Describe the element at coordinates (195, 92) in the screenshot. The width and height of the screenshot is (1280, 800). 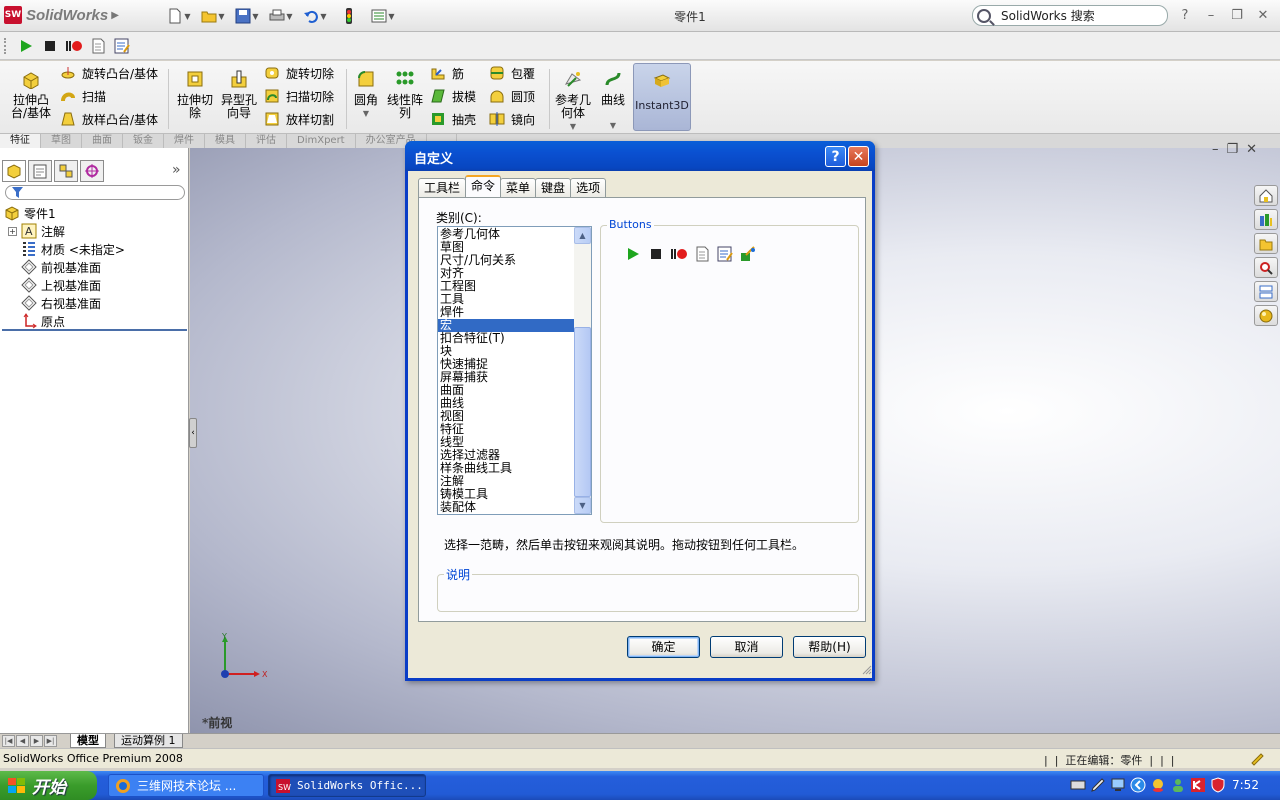
I see `extrude-cut-button: 拉伸切 除` at that location.